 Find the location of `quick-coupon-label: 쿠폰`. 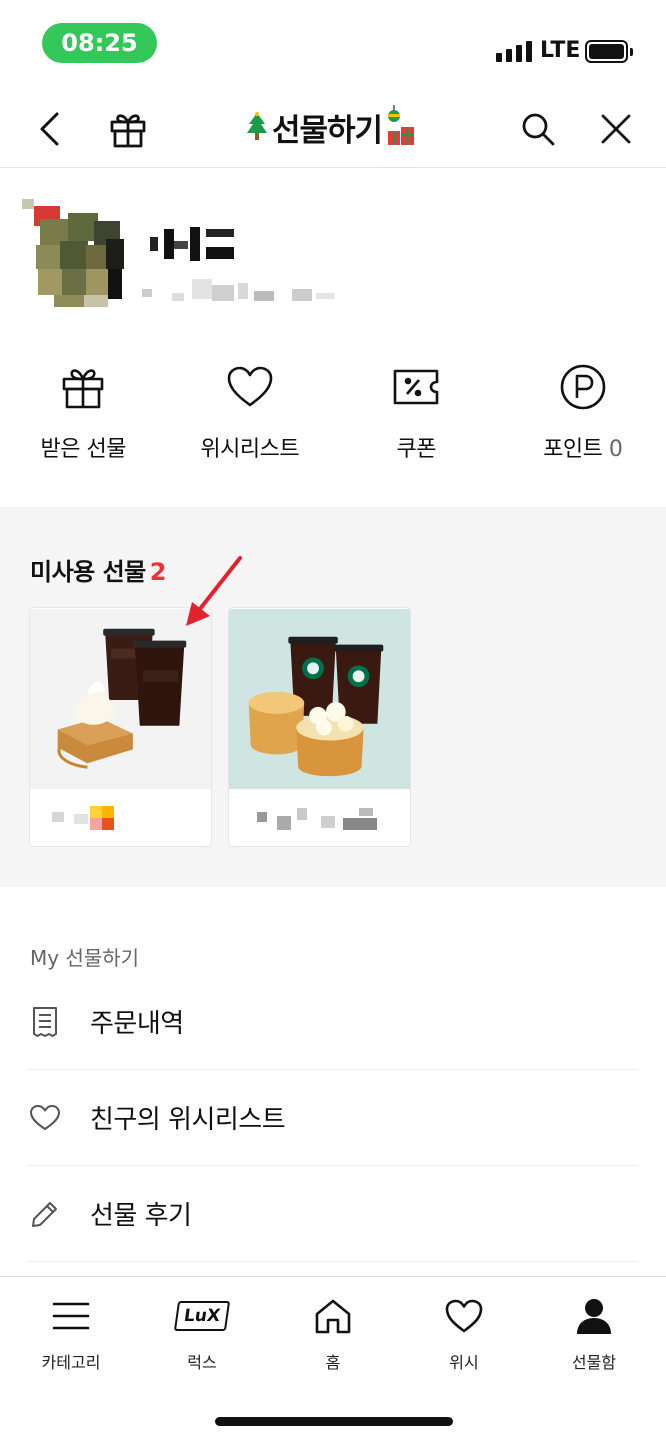

quick-coupon-label: 쿠폰 is located at coordinates (416, 449).